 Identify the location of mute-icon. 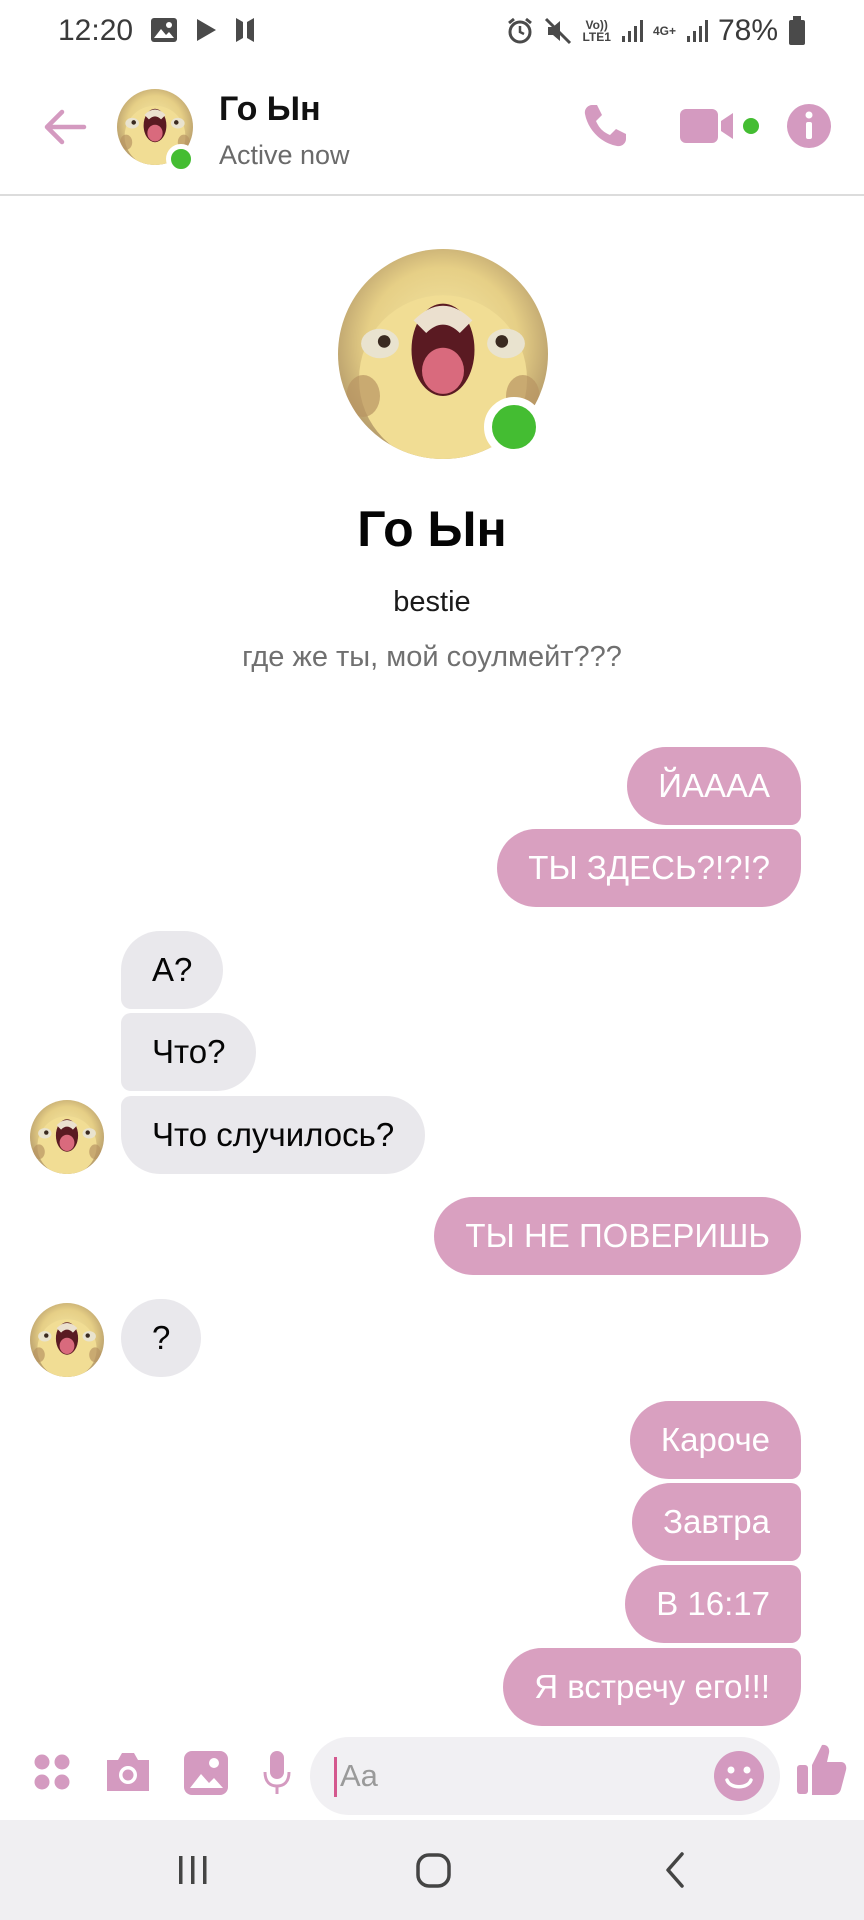
(558, 31).